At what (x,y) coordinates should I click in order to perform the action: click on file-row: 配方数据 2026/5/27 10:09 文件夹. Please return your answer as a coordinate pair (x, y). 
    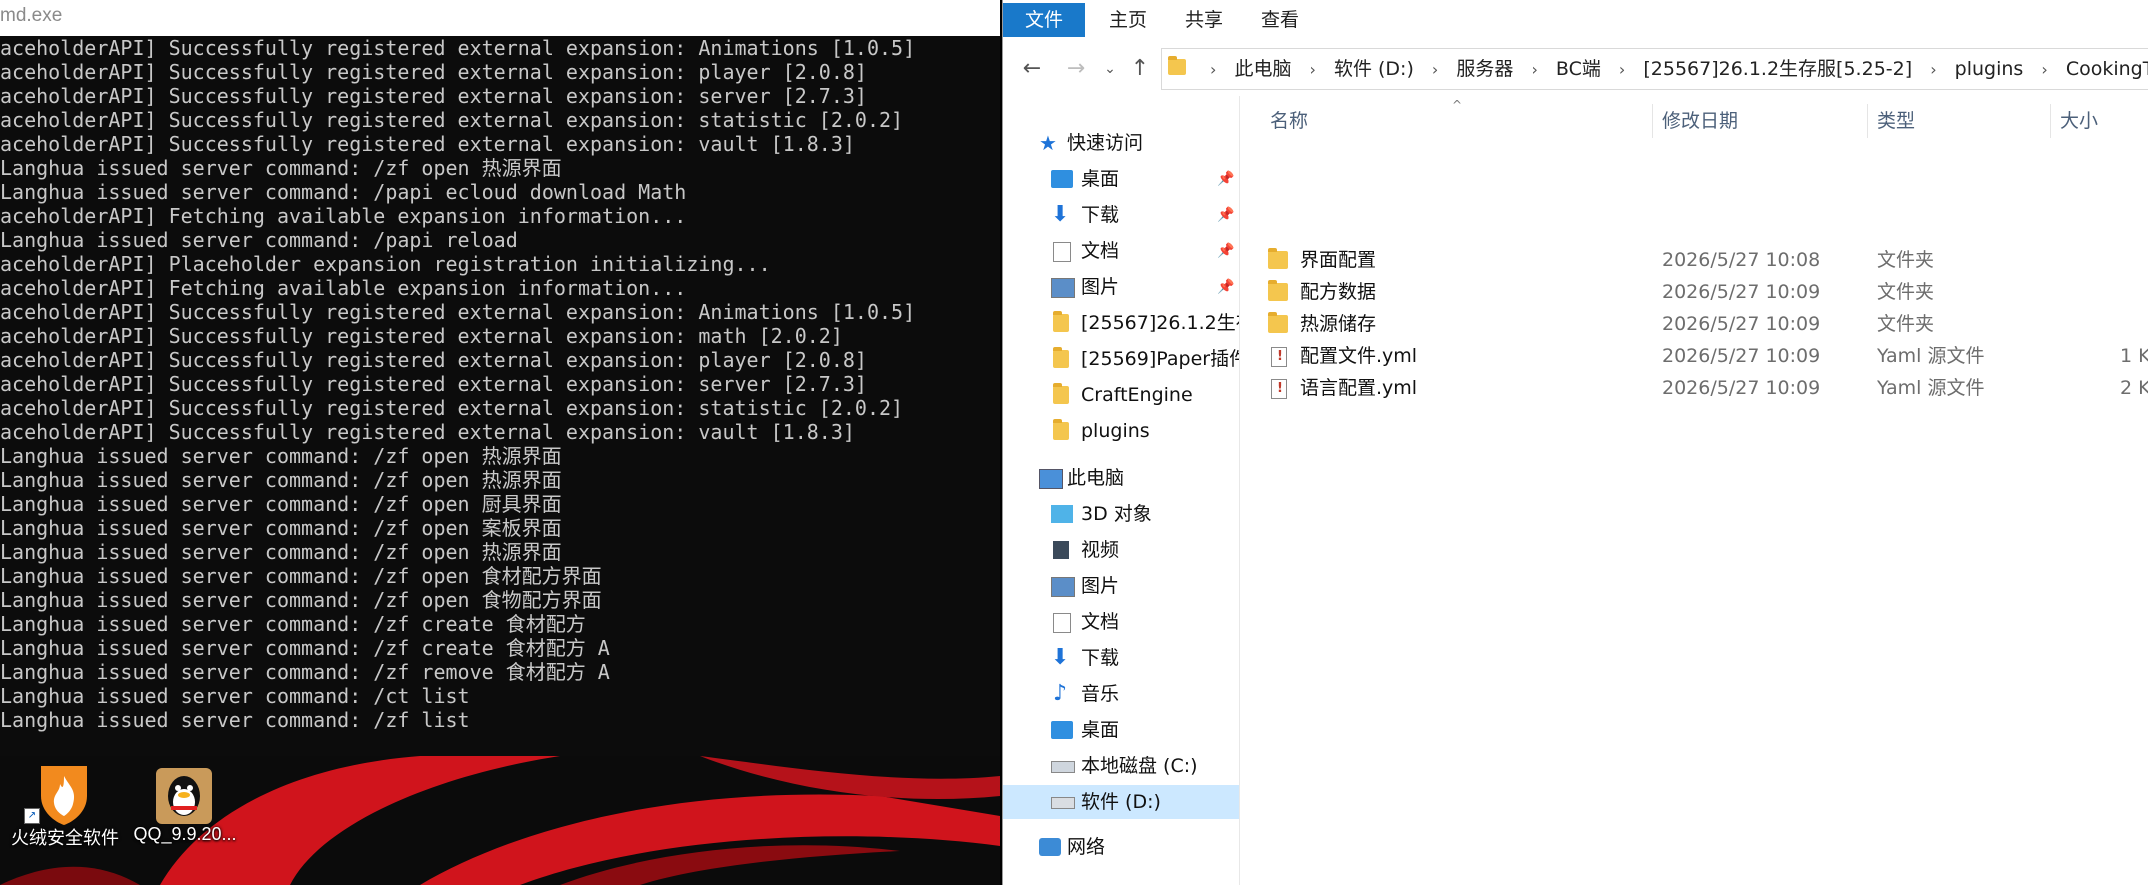
    Looking at the image, I should click on (1694, 292).